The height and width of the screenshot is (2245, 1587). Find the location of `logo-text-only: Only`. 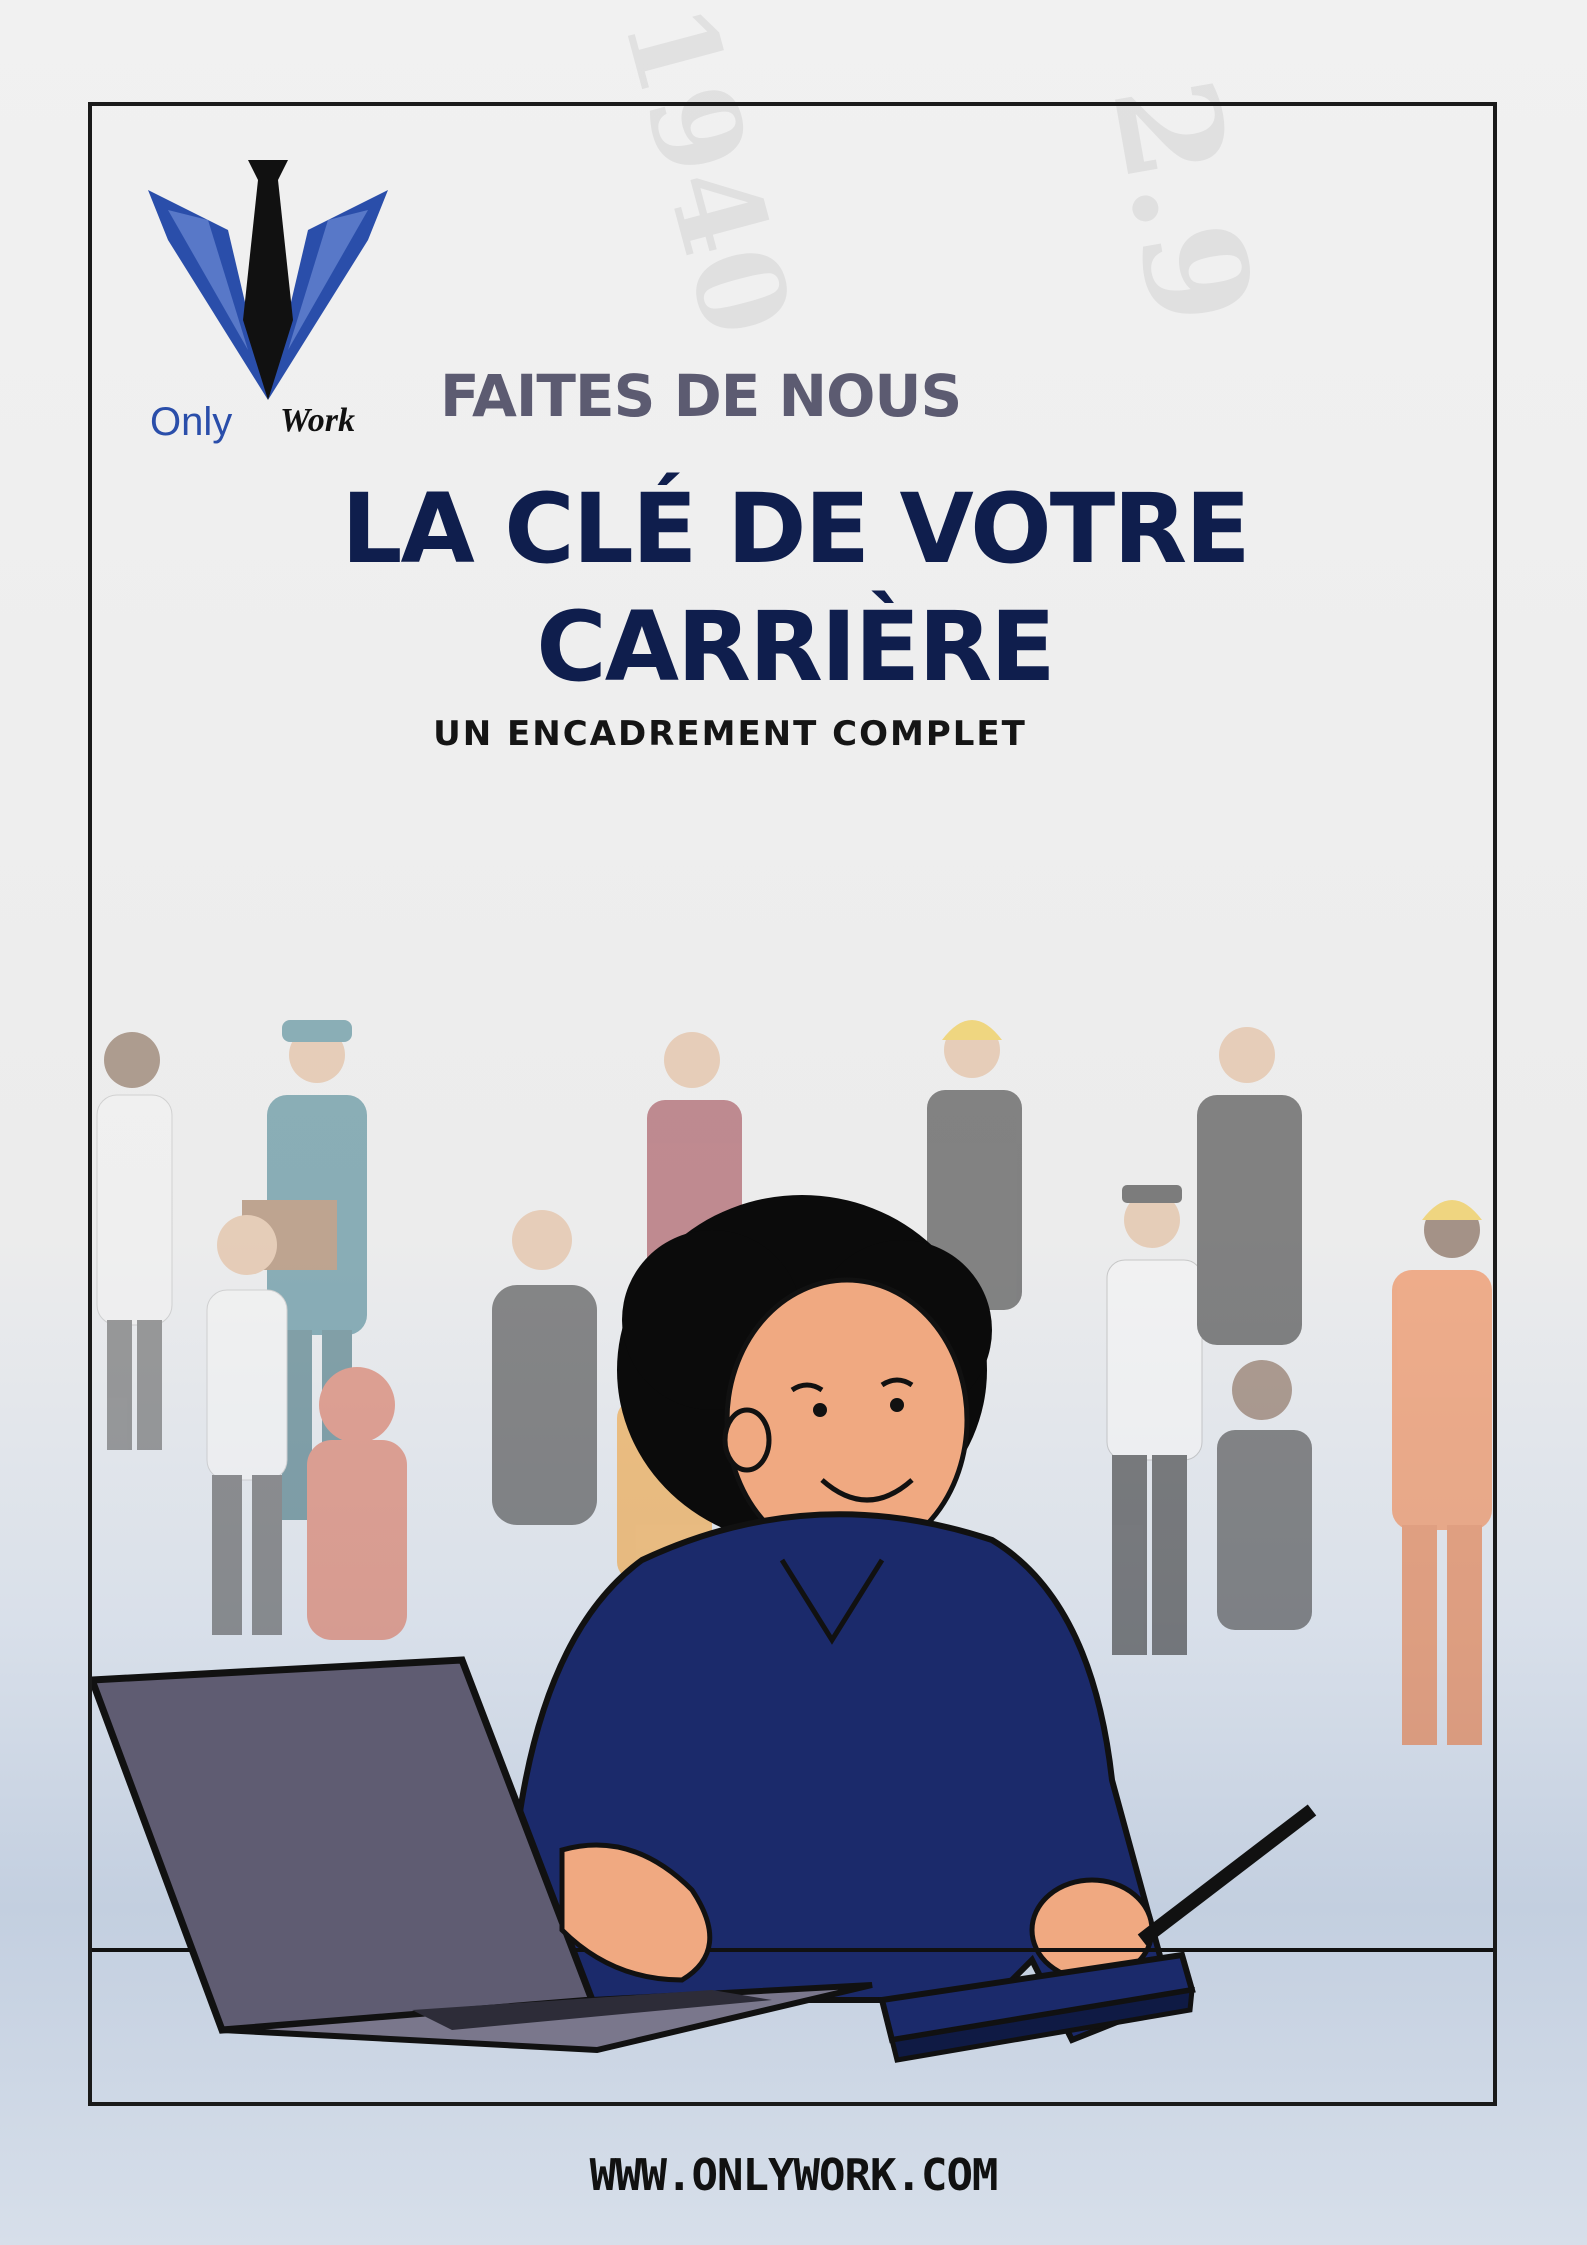

logo-text-only: Only is located at coordinates (191, 422).